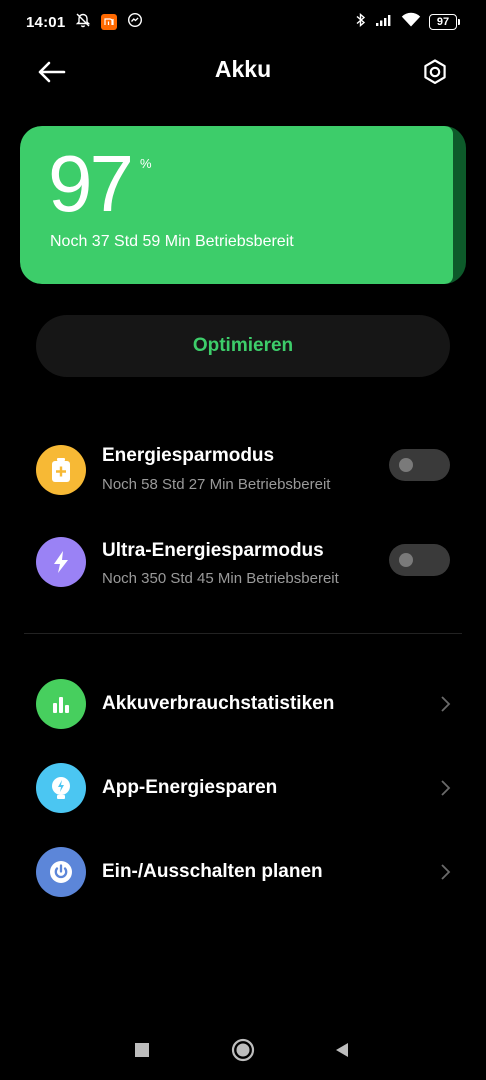  Describe the element at coordinates (61, 872) in the screenshot. I see `power-icon` at that location.